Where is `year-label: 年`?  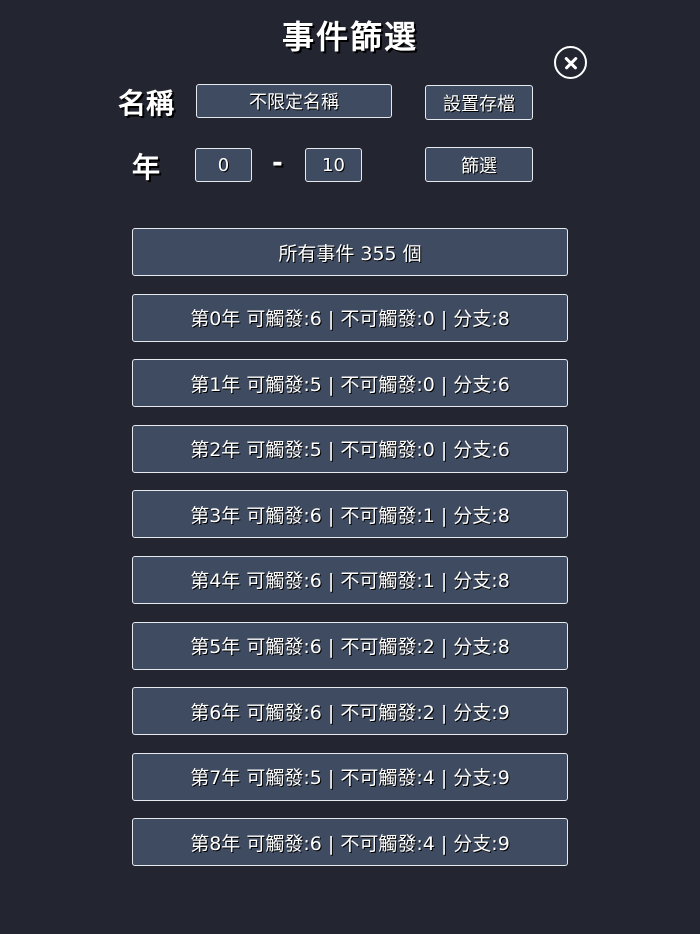
year-label: 年 is located at coordinates (146, 167).